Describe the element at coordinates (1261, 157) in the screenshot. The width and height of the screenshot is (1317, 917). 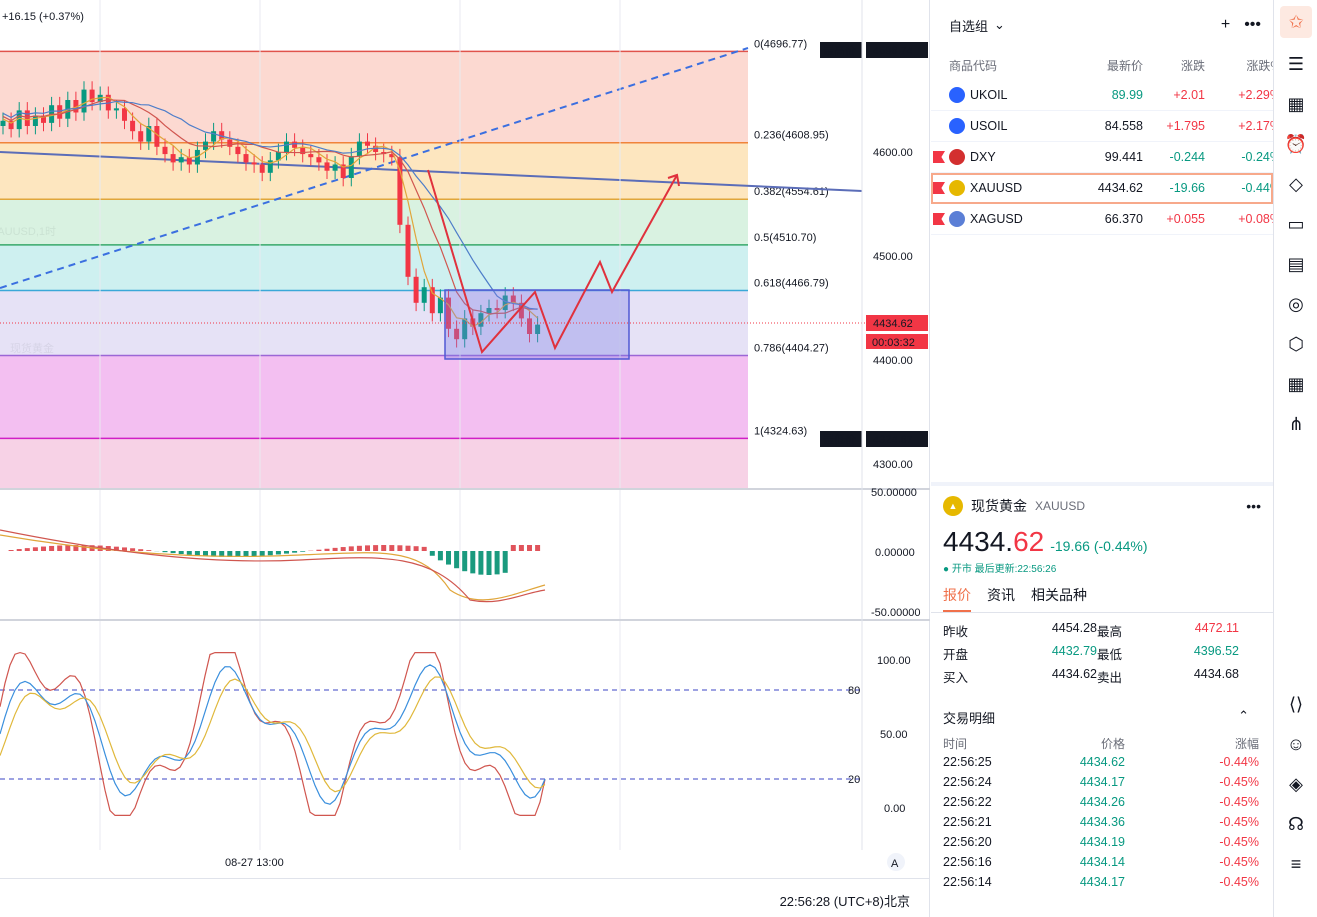
I see `change-pct: -0.24%` at that location.